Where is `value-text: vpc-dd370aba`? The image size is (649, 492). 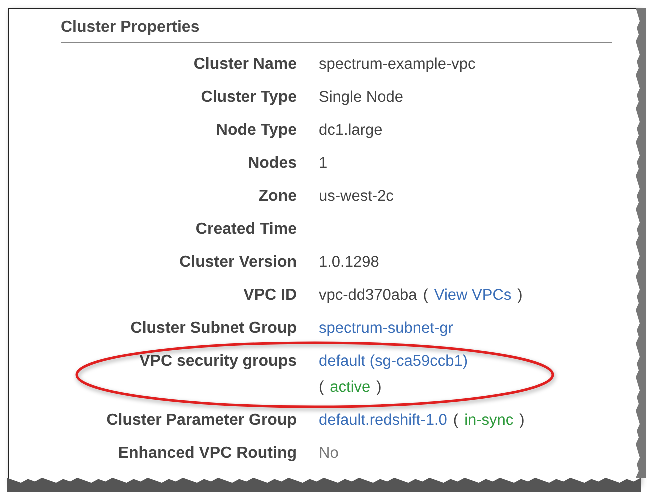 value-text: vpc-dd370aba is located at coordinates (368, 296).